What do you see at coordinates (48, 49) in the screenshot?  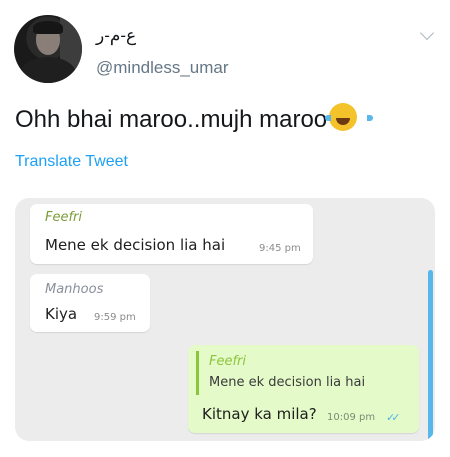 I see `avatar` at bounding box center [48, 49].